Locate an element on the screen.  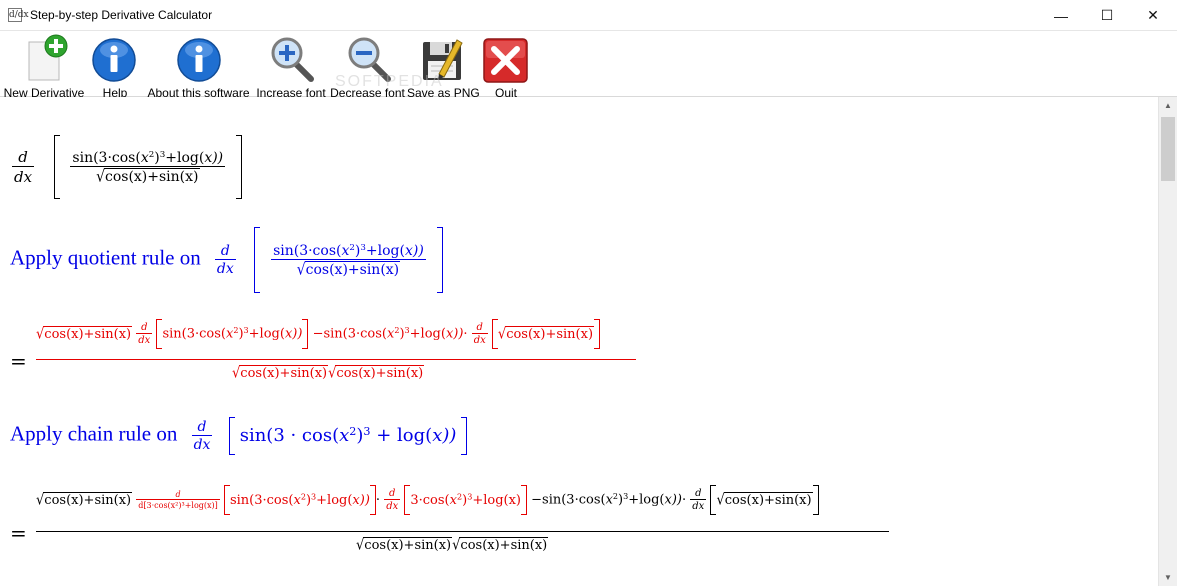
scroll-up-button: ▲ is located at coordinates (1168, 105).